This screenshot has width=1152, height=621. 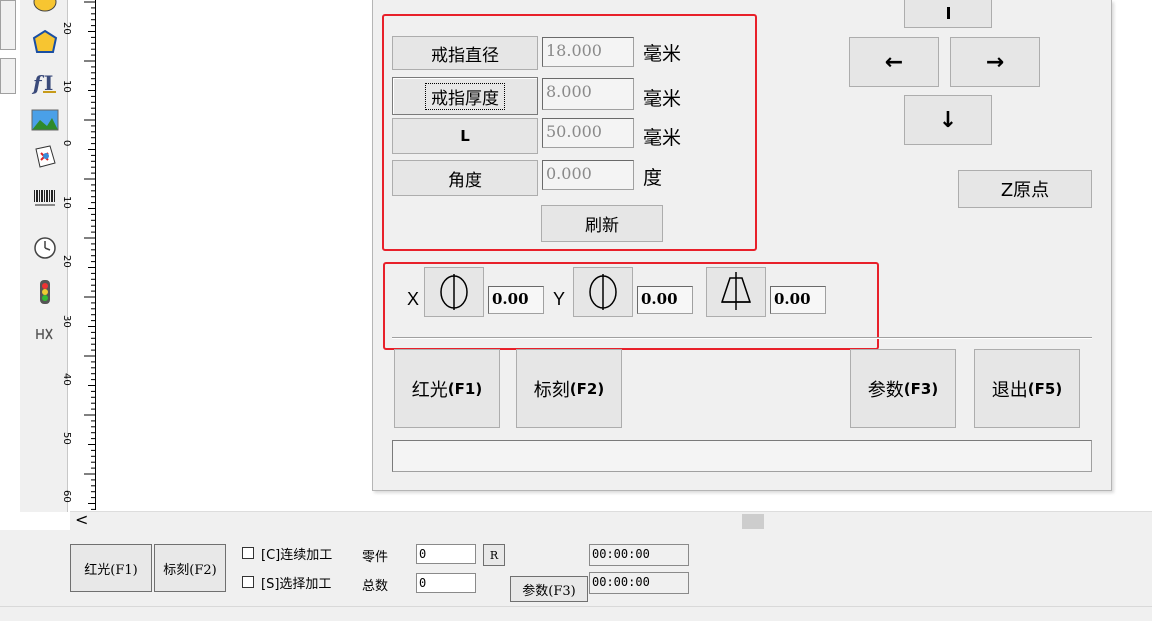 I want to click on mark-shortcut: (F2), so click(x=587, y=388).